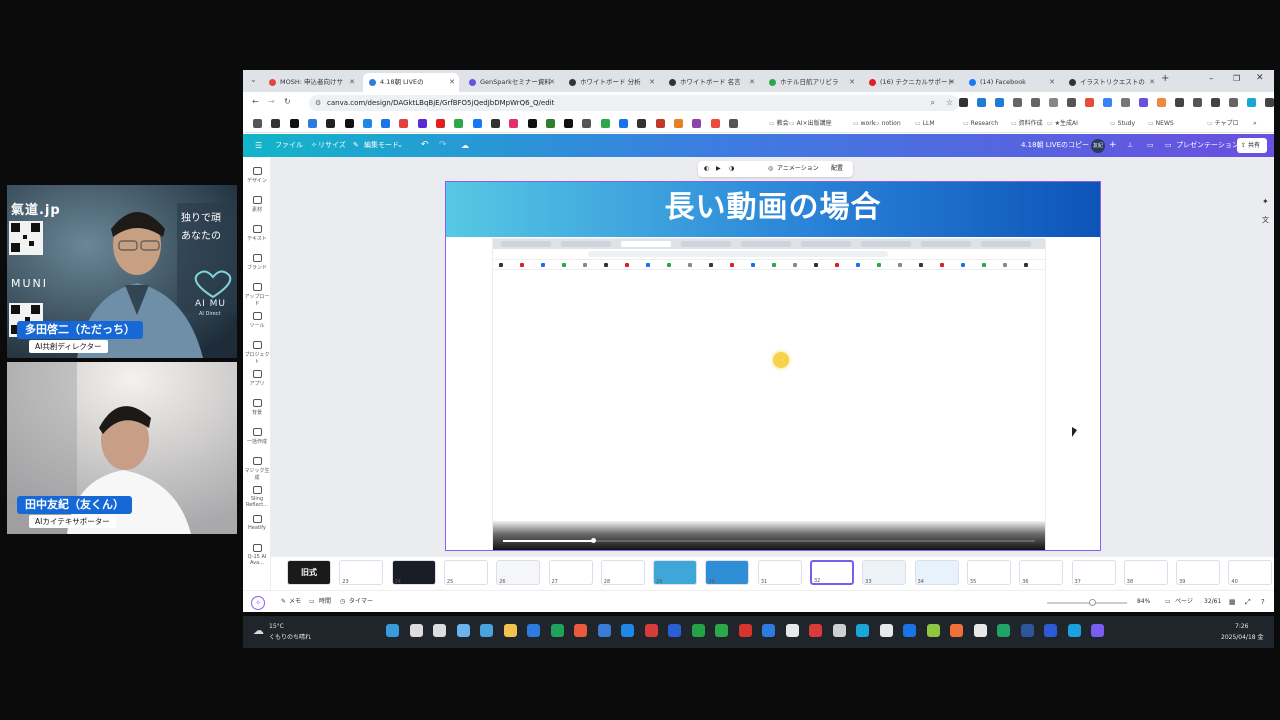  What do you see at coordinates (1232, 602) in the screenshot?
I see `grid-view-icon: ▦` at bounding box center [1232, 602].